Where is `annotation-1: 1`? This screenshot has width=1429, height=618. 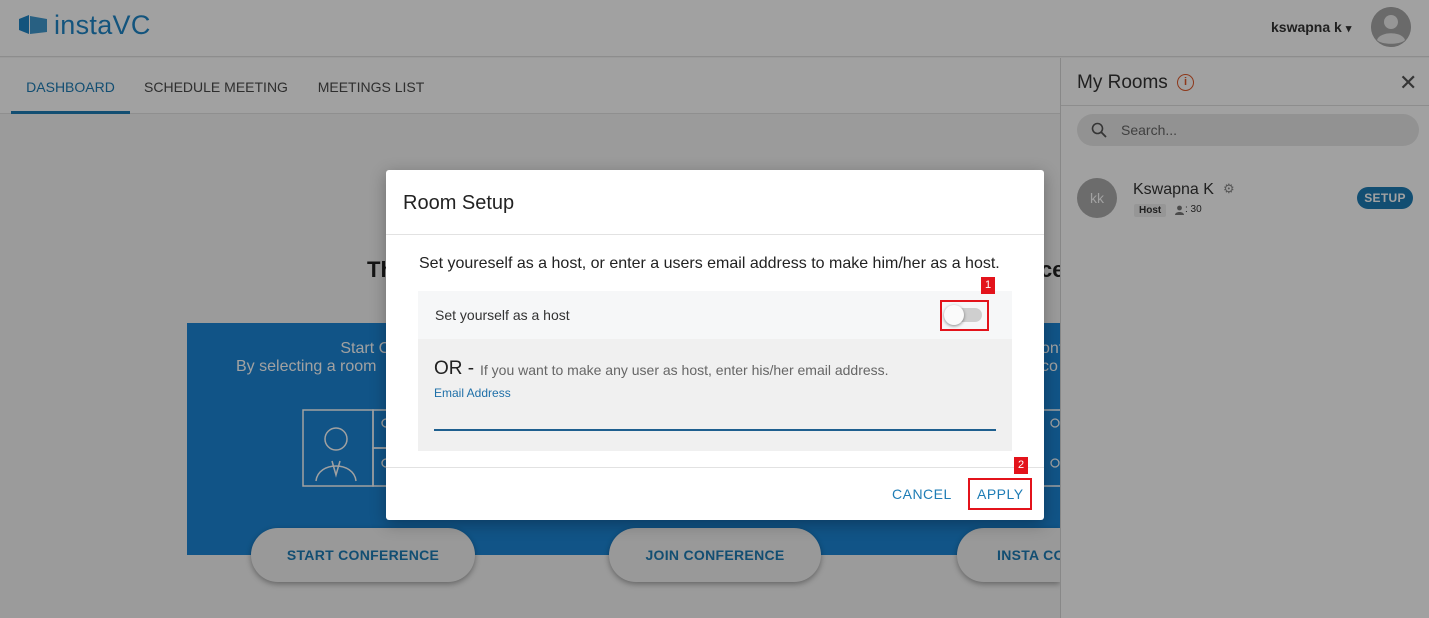 annotation-1: 1 is located at coordinates (988, 285).